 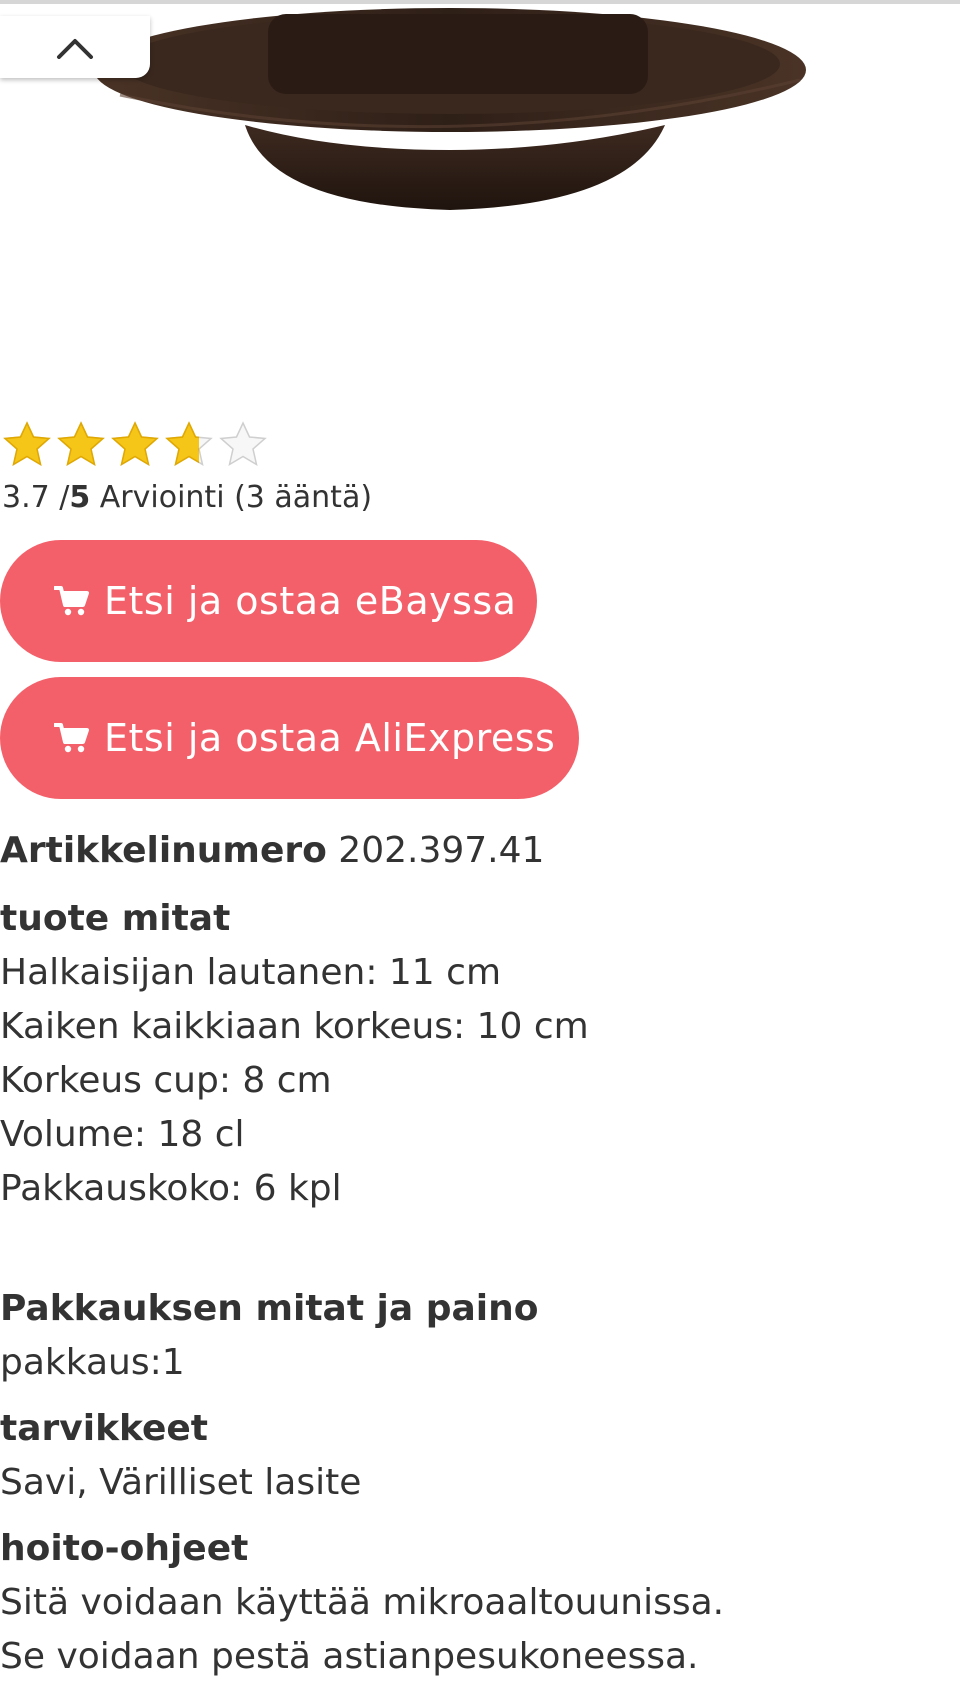 I want to click on rating-label: Arviointi (3 ääntä), so click(x=231, y=497).